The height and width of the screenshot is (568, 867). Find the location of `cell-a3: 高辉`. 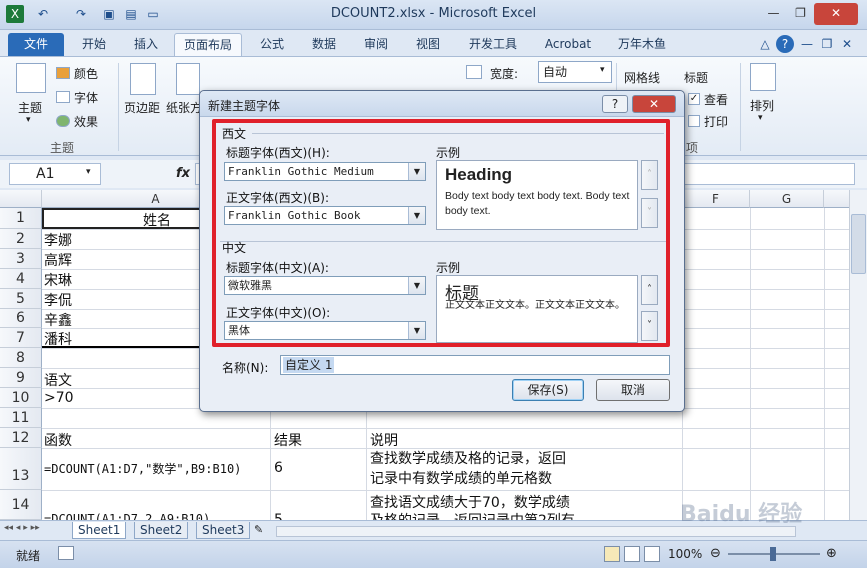

cell-a3: 高辉 is located at coordinates (122, 260).